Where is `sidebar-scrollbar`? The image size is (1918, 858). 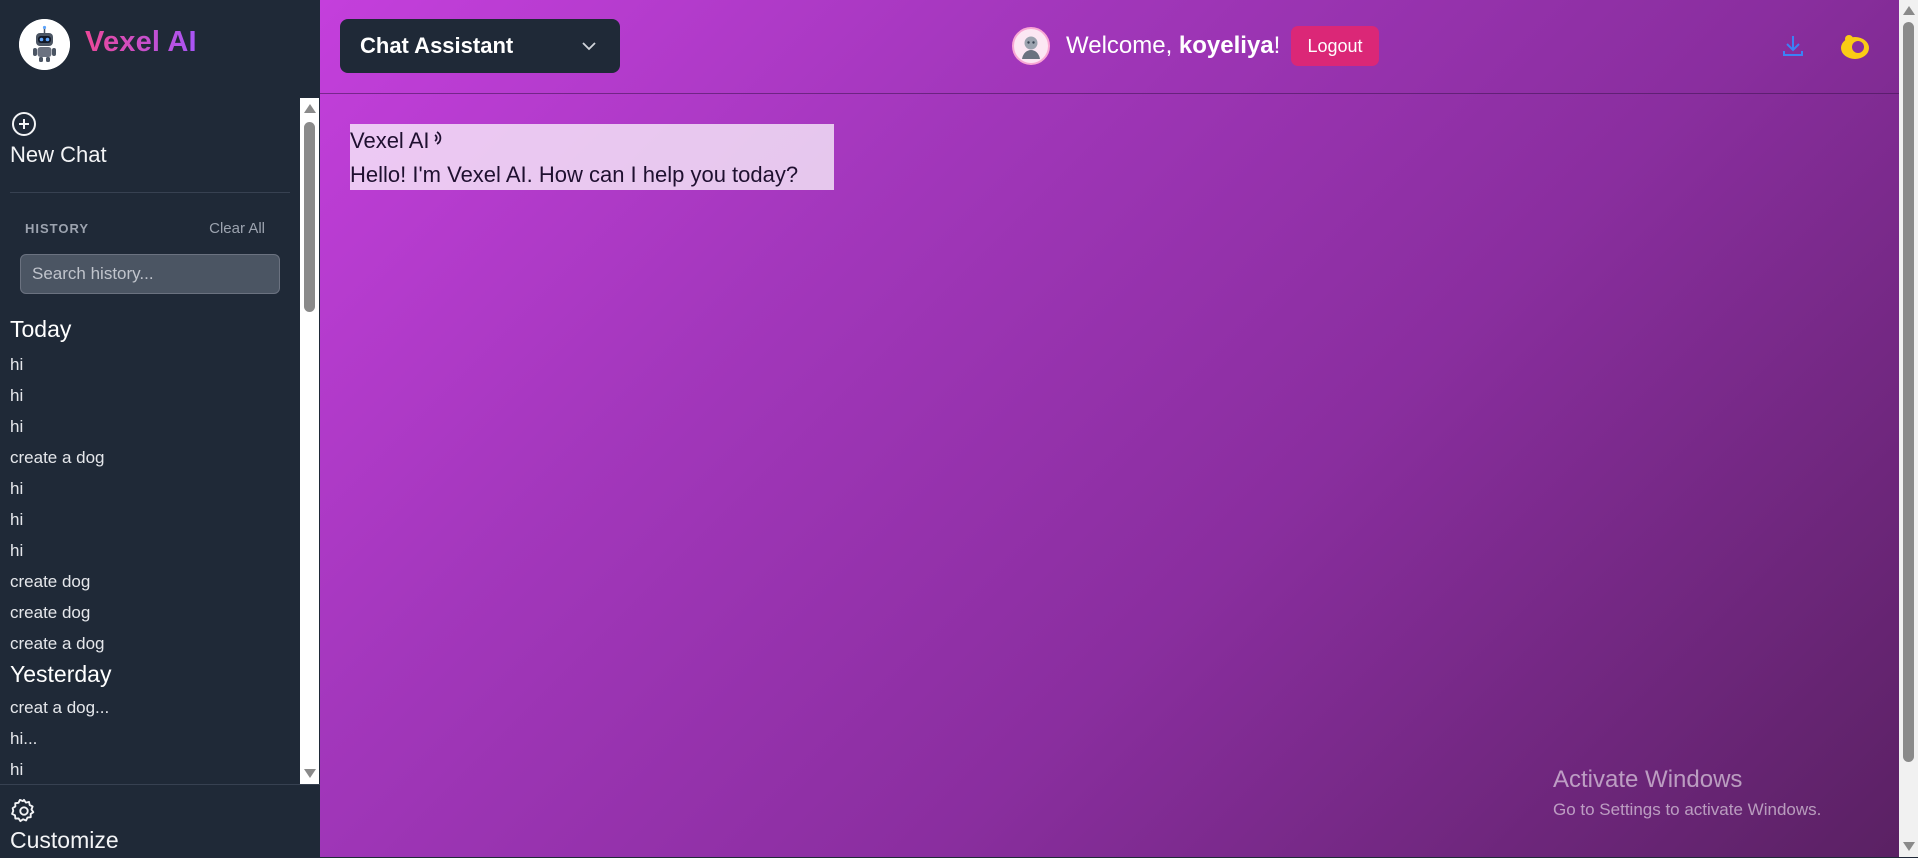 sidebar-scrollbar is located at coordinates (309, 441).